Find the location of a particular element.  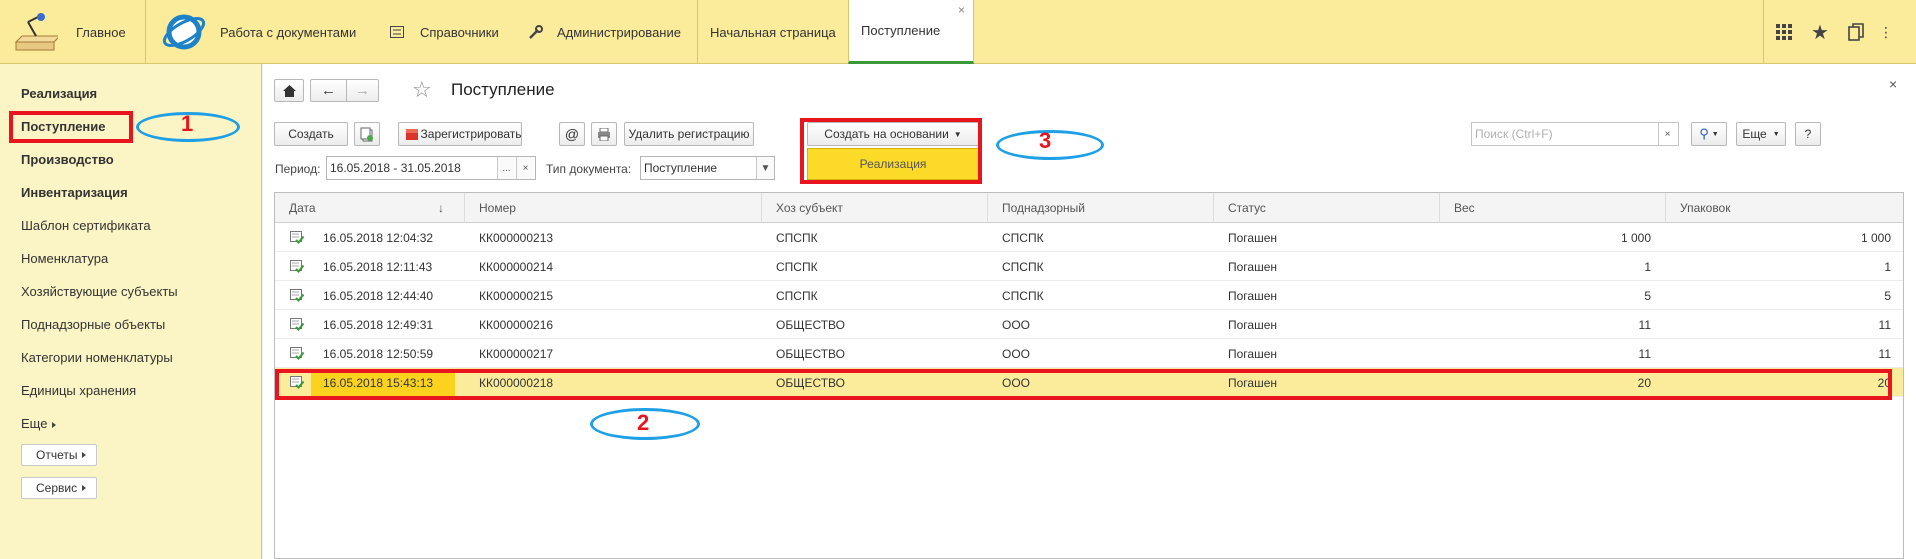

home-icon is located at coordinates (289, 90).